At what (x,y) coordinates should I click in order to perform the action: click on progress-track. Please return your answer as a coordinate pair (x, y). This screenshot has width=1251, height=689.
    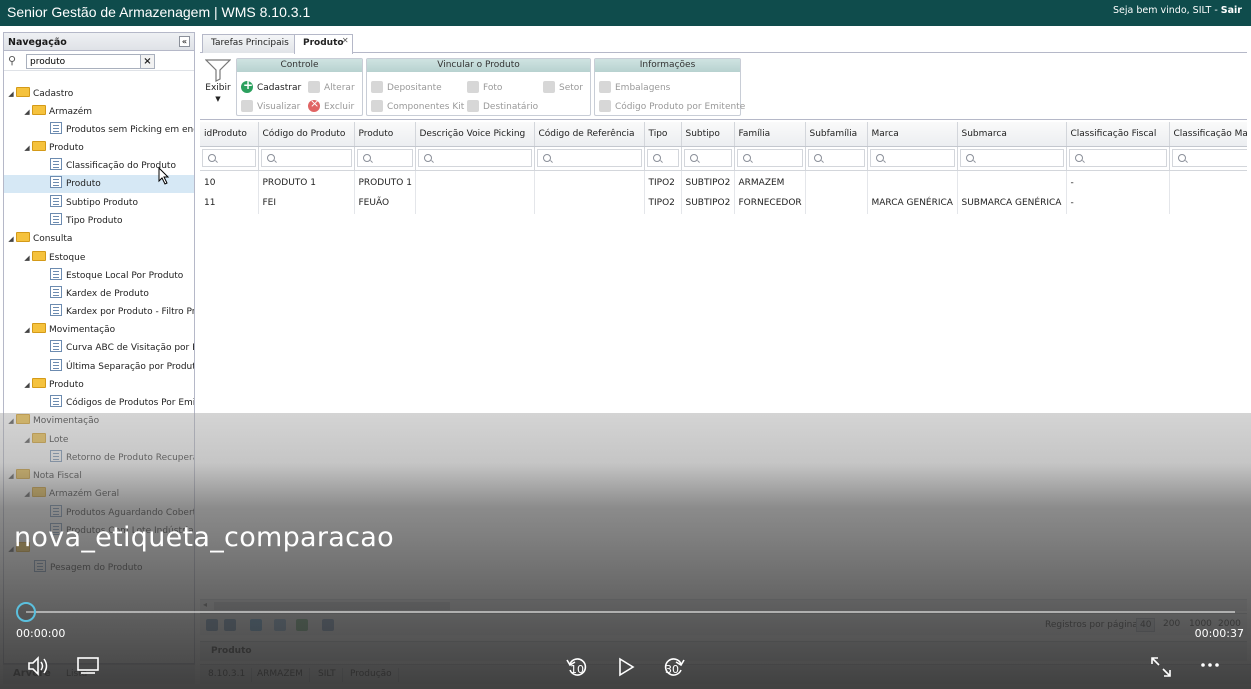
    Looking at the image, I should click on (630, 612).